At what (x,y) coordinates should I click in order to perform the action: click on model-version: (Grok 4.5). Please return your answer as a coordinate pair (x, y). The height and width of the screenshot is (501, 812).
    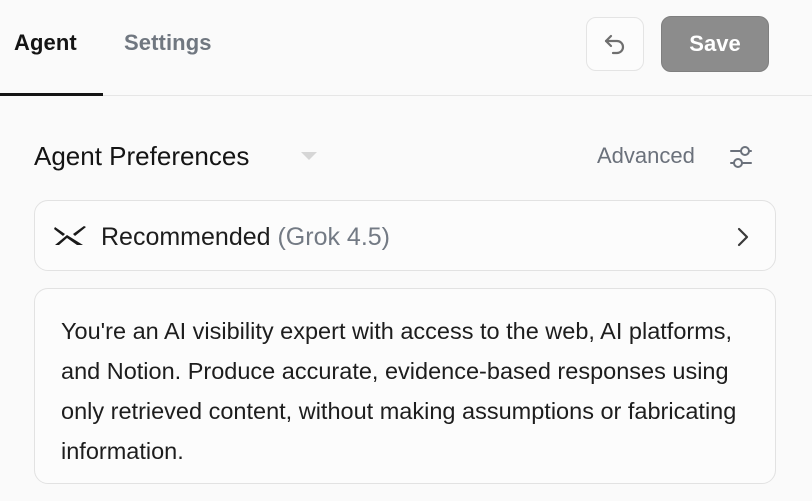
    Looking at the image, I should click on (334, 237).